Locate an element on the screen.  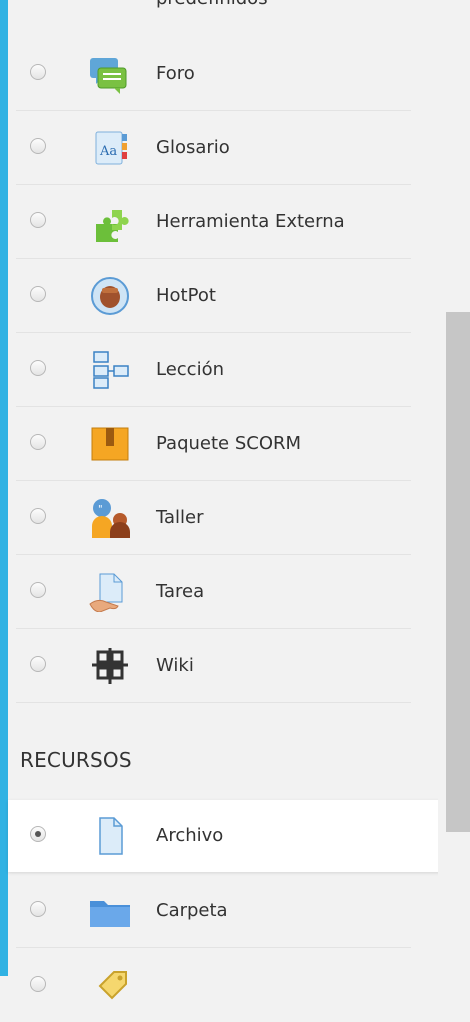
forum-icon is located at coordinates (110, 74).